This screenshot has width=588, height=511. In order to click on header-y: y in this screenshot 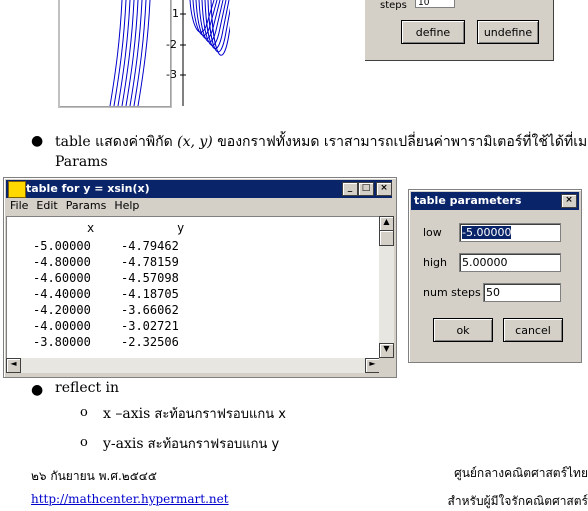, I will do `click(181, 228)`.